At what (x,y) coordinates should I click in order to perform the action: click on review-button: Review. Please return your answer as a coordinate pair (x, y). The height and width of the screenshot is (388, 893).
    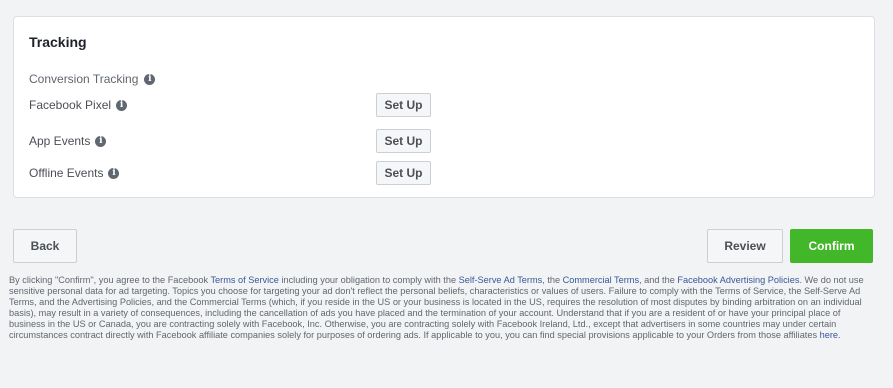
    Looking at the image, I should click on (745, 246).